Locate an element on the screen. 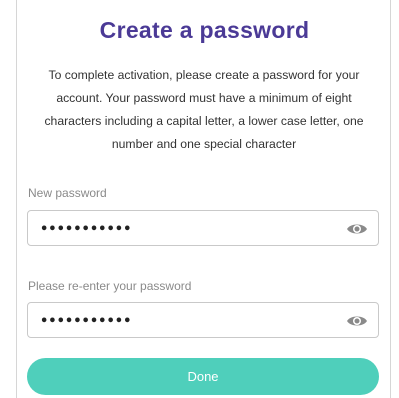  new-password-field-box is located at coordinates (203, 228).